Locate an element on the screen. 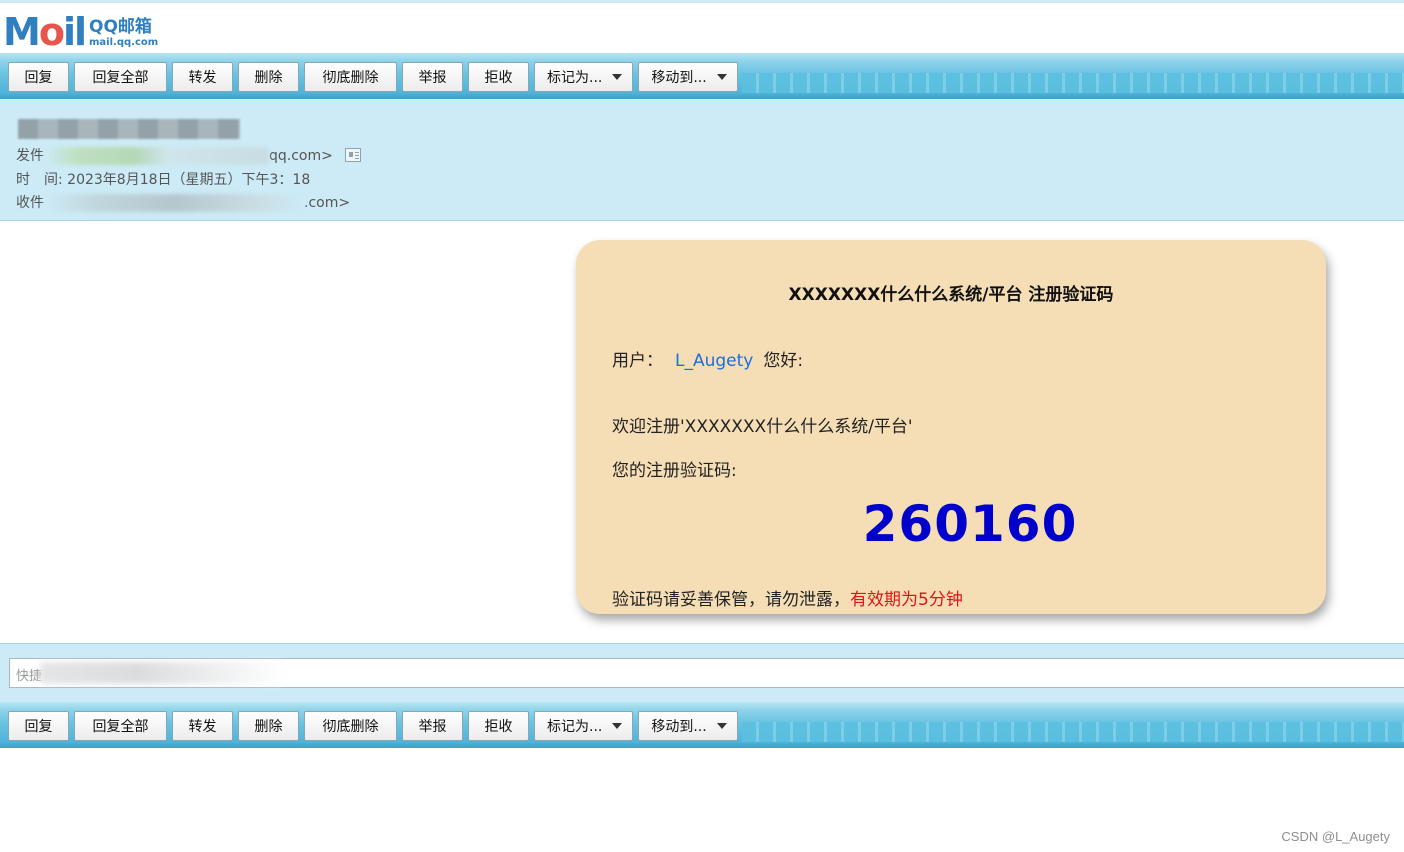 The height and width of the screenshot is (852, 1404). notice-text: 验证码请妥善保管，请勿泄露， is located at coordinates (731, 600).